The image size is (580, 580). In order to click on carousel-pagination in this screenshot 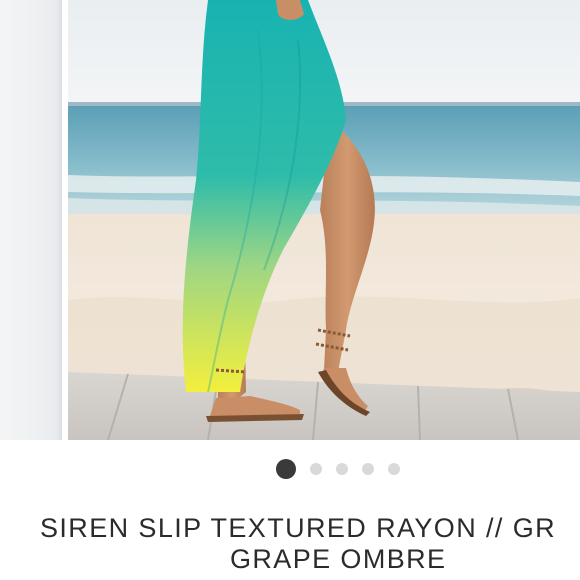, I will do `click(290, 469)`.